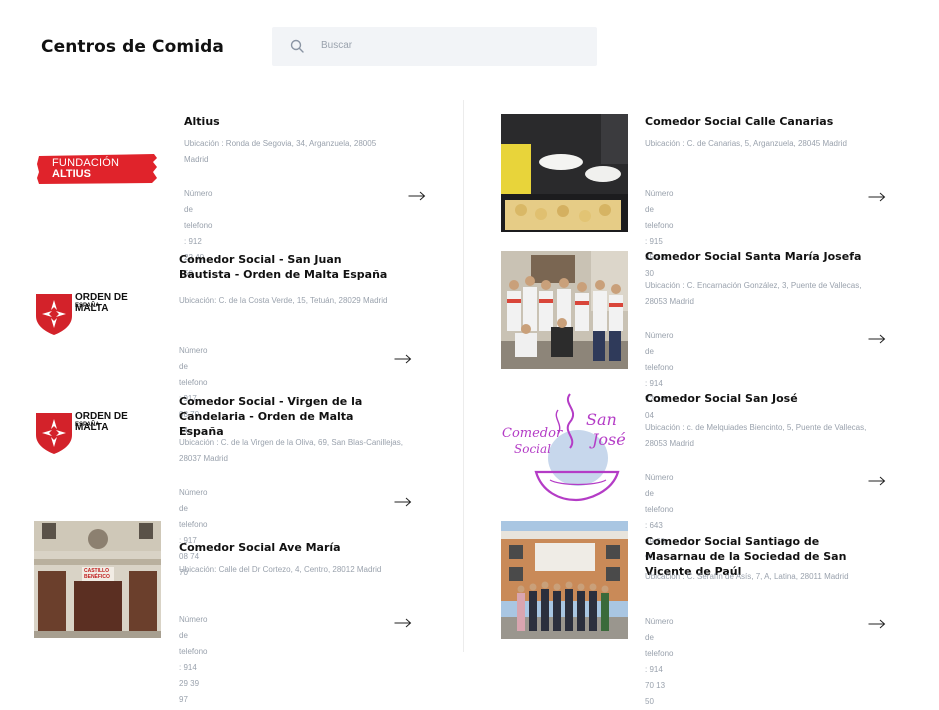  What do you see at coordinates (659, 375) in the screenshot?
I see `card-phone: Número de telefono : 914 77 10 04` at bounding box center [659, 375].